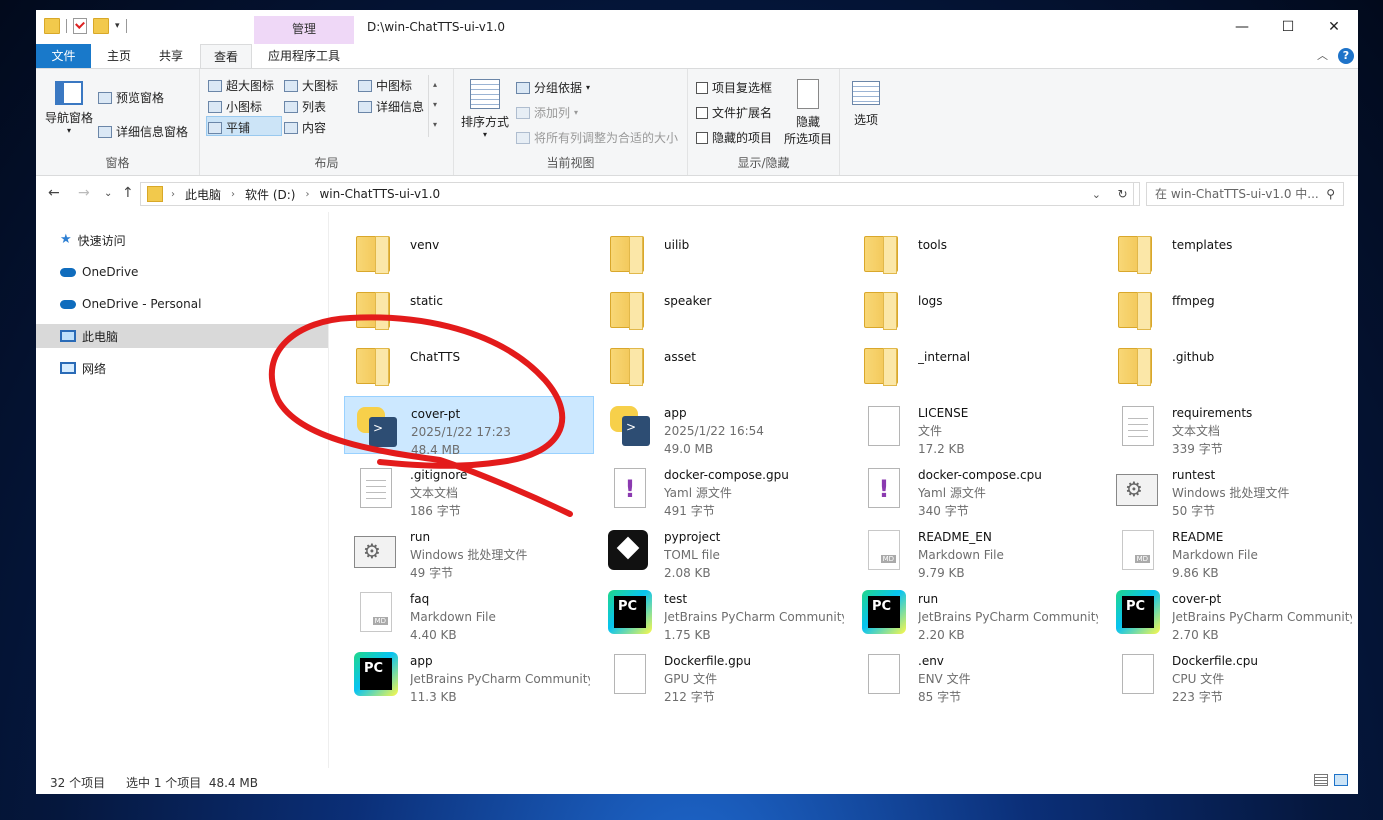 Image resolution: width=1383 pixels, height=820 pixels. I want to click on folder-item: .github, so click(1231, 362).